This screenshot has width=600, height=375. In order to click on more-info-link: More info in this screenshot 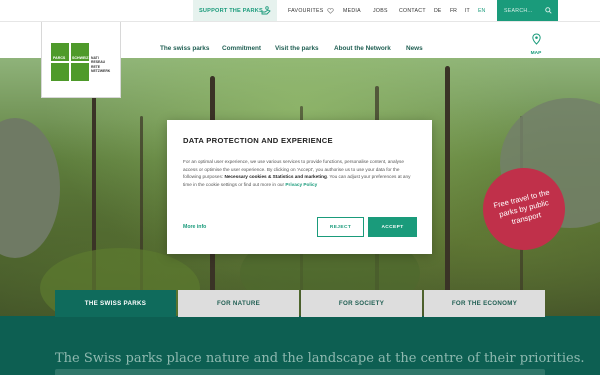, I will do `click(194, 227)`.